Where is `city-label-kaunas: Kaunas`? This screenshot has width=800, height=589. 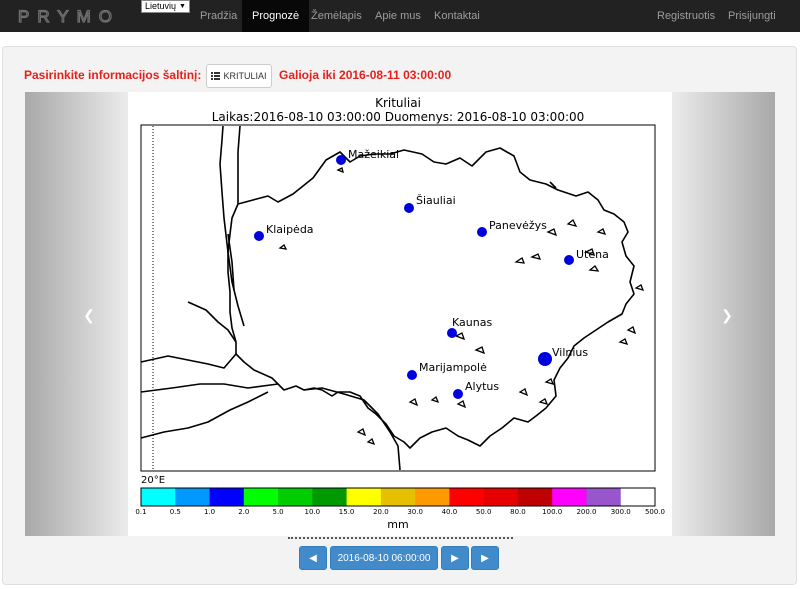 city-label-kaunas: Kaunas is located at coordinates (472, 322).